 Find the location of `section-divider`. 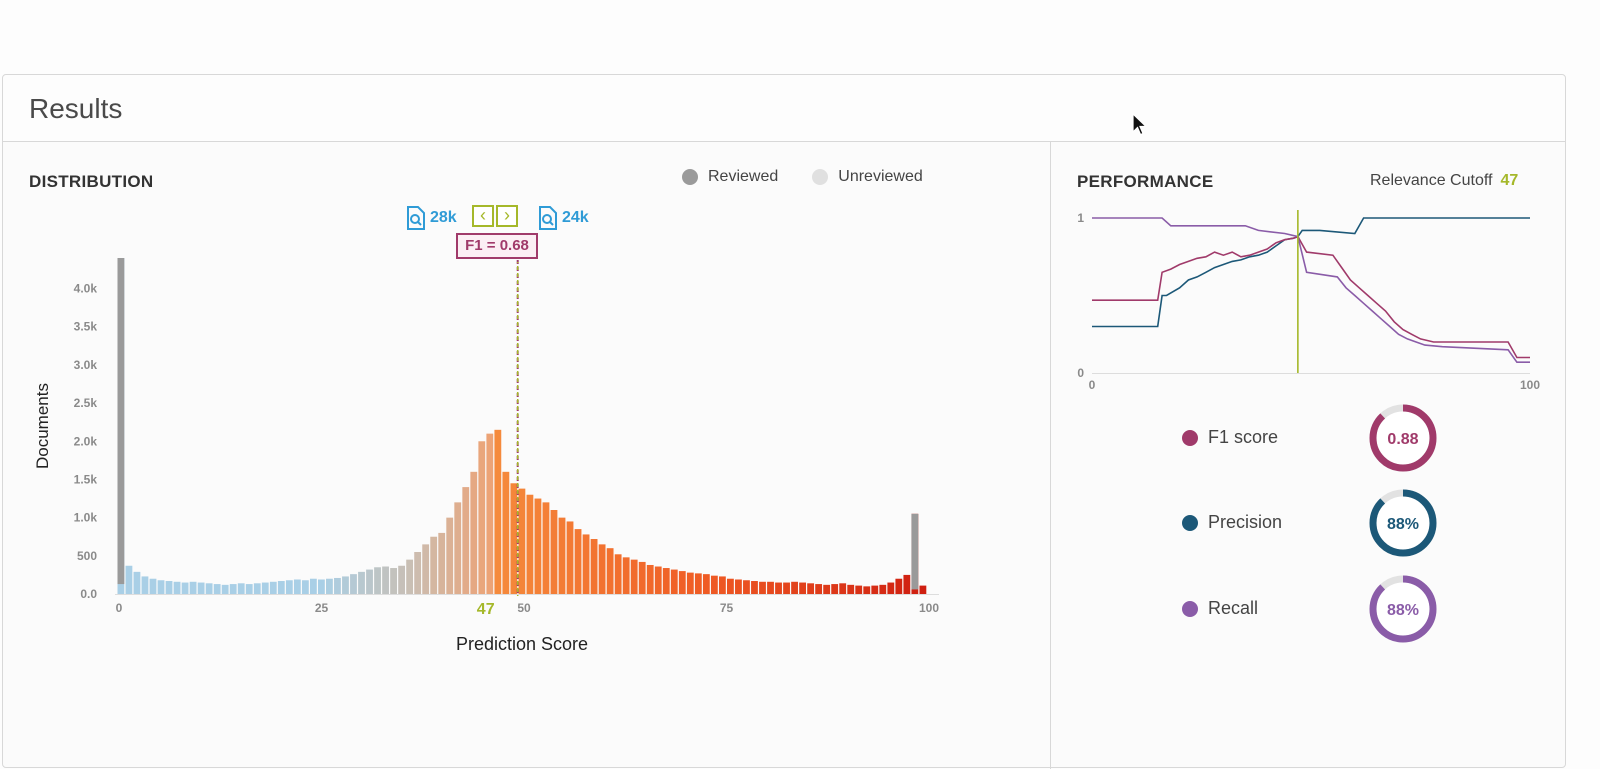

section-divider is located at coordinates (1050, 455).